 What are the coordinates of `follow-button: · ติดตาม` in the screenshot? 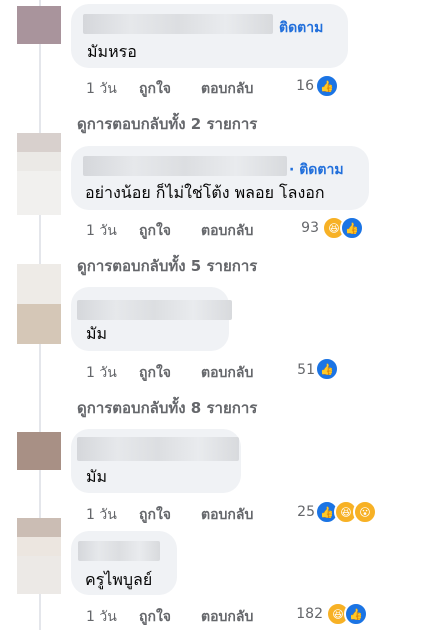 It's located at (316, 170).